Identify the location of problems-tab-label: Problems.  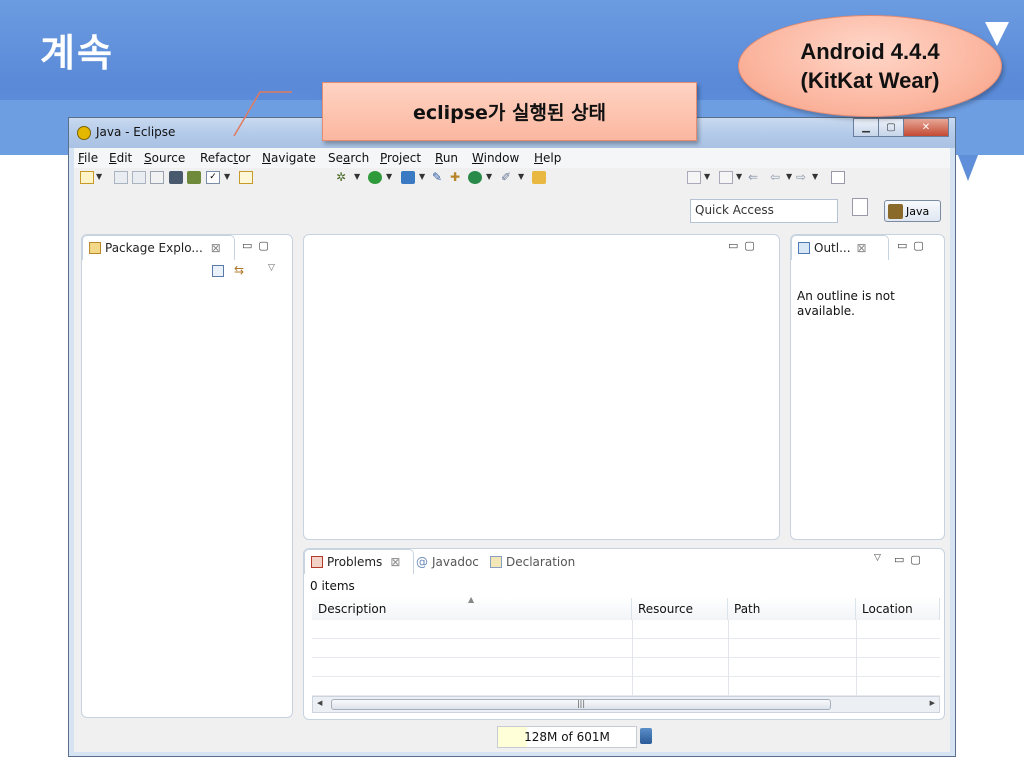
(355, 562).